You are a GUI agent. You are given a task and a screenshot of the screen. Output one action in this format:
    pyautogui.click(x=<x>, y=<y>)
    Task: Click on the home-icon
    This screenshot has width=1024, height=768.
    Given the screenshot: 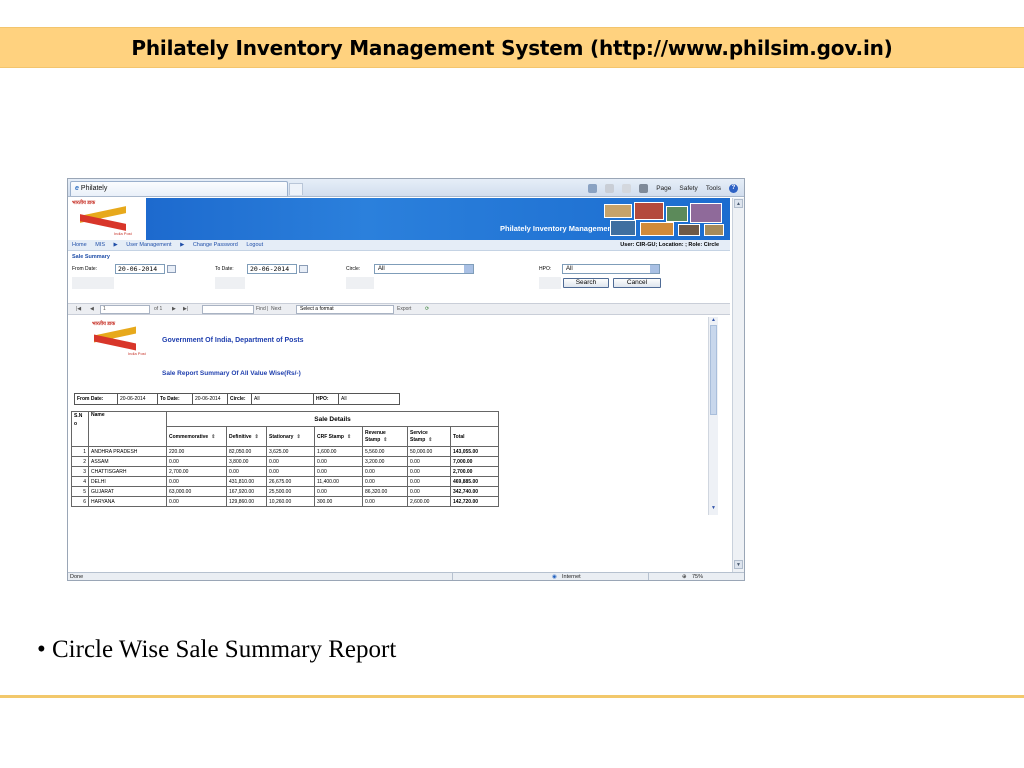 What is the action you would take?
    pyautogui.click(x=593, y=188)
    